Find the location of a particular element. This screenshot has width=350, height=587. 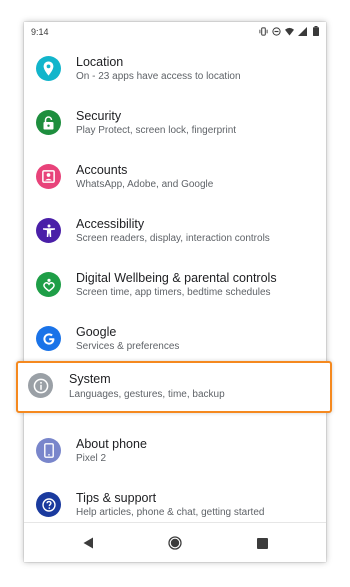

settings-item-subtitle: Languages, gestures, time, backup is located at coordinates (147, 394).